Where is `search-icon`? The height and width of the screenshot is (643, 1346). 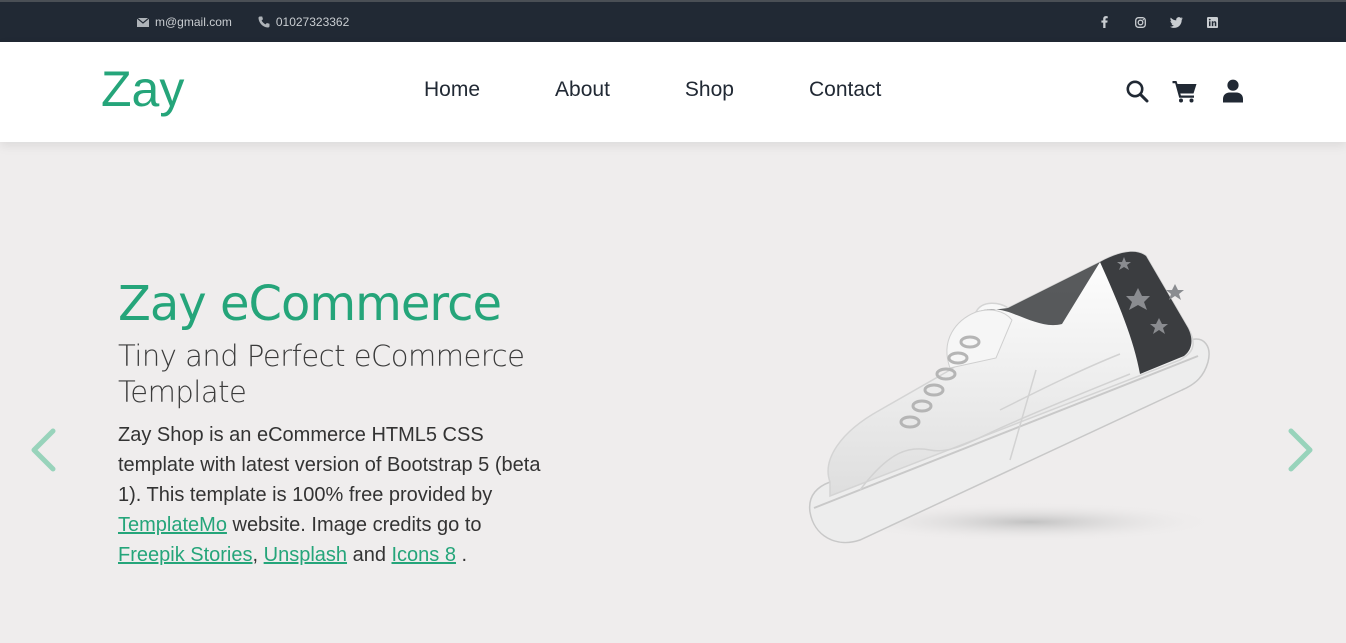
search-icon is located at coordinates (1137, 91).